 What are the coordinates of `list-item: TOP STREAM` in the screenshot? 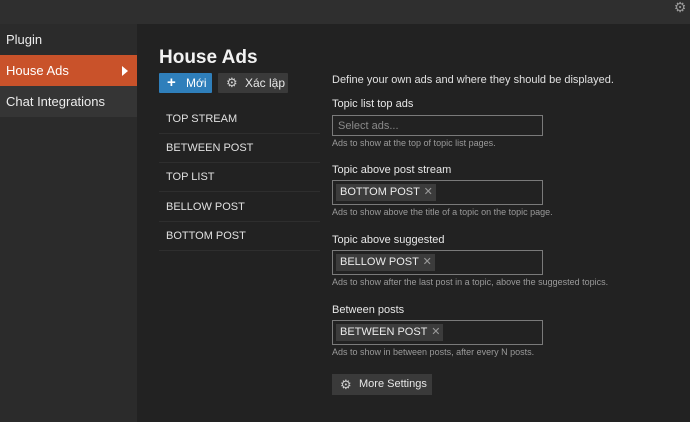 It's located at (239, 119).